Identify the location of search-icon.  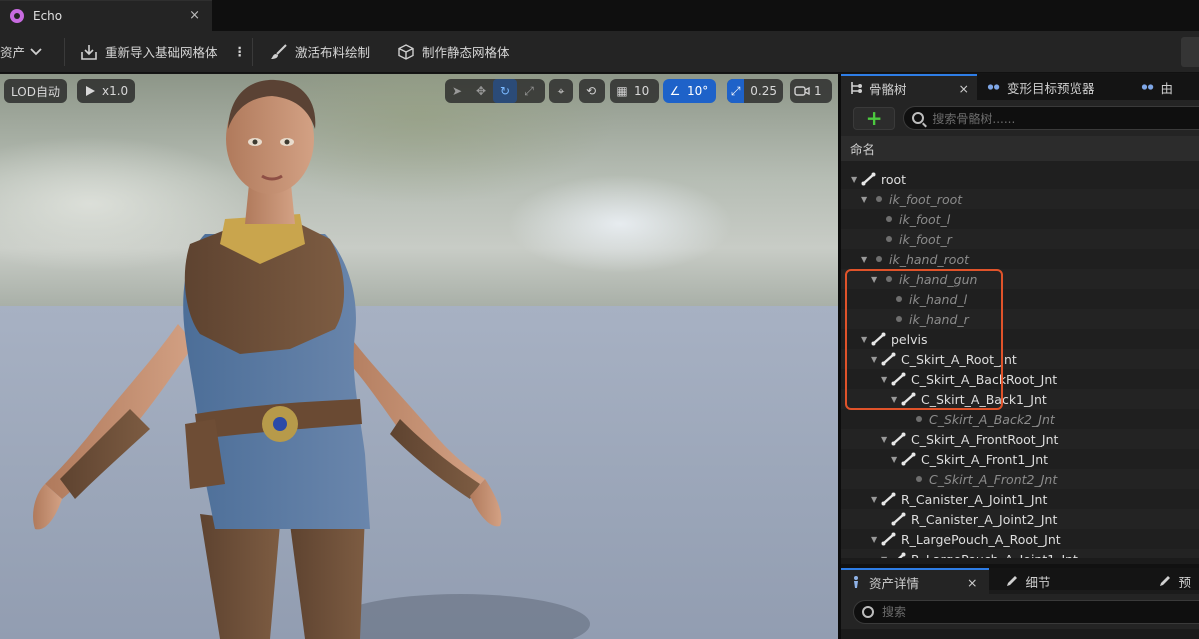
(918, 118).